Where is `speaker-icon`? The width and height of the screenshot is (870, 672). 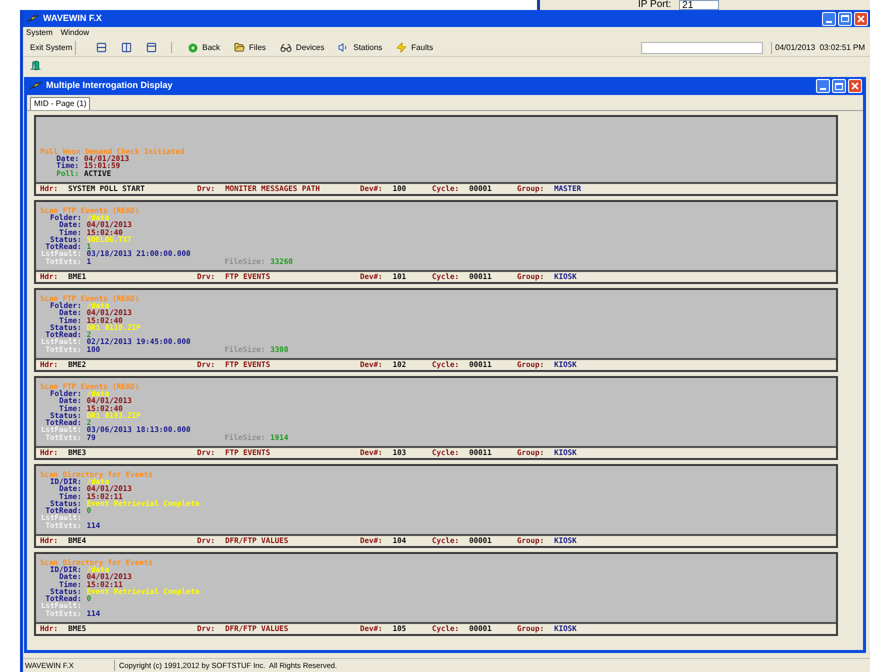
speaker-icon is located at coordinates (344, 47).